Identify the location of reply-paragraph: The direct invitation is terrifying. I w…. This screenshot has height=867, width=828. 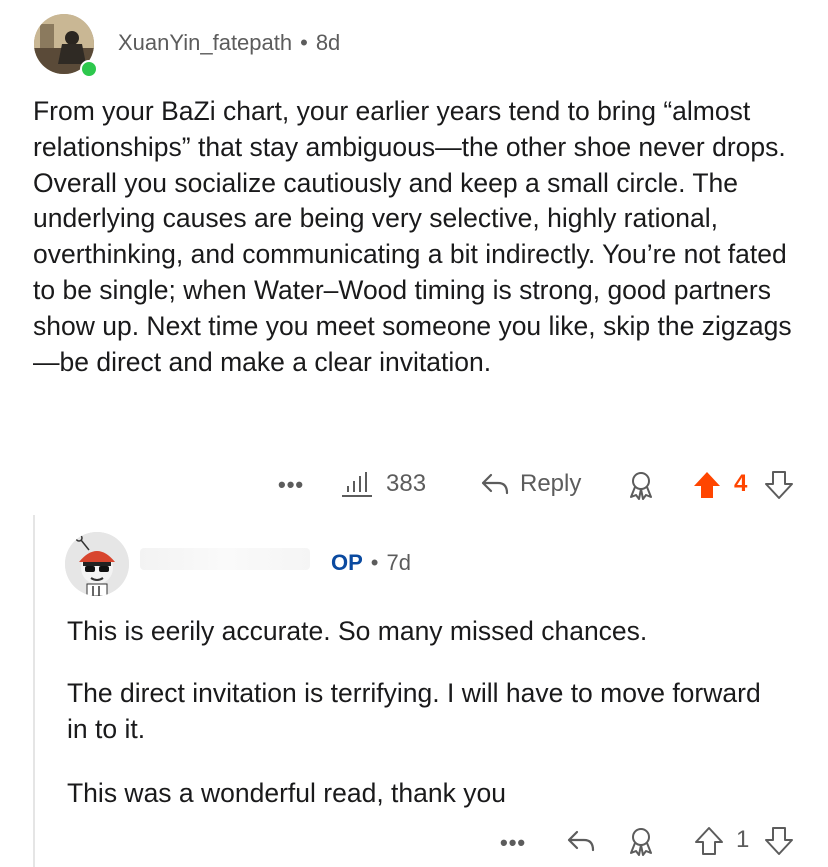
(414, 711).